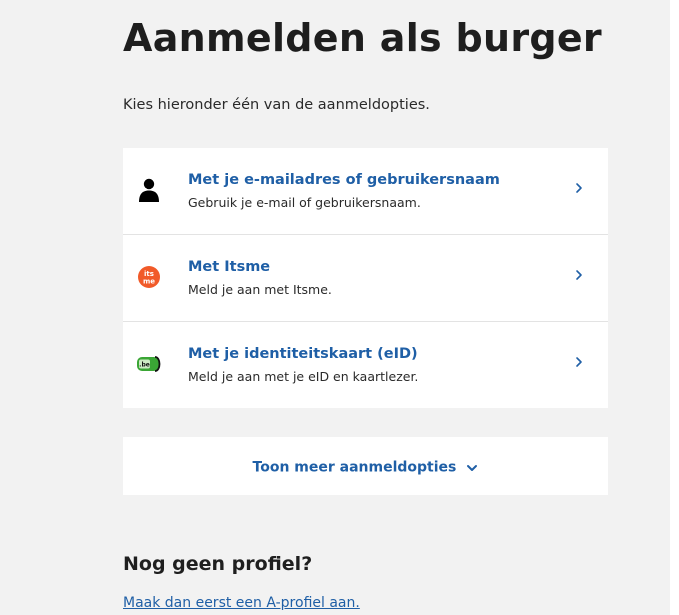 This screenshot has height=615, width=679. I want to click on login-option-description: Meld je aan met Itsme., so click(260, 289).